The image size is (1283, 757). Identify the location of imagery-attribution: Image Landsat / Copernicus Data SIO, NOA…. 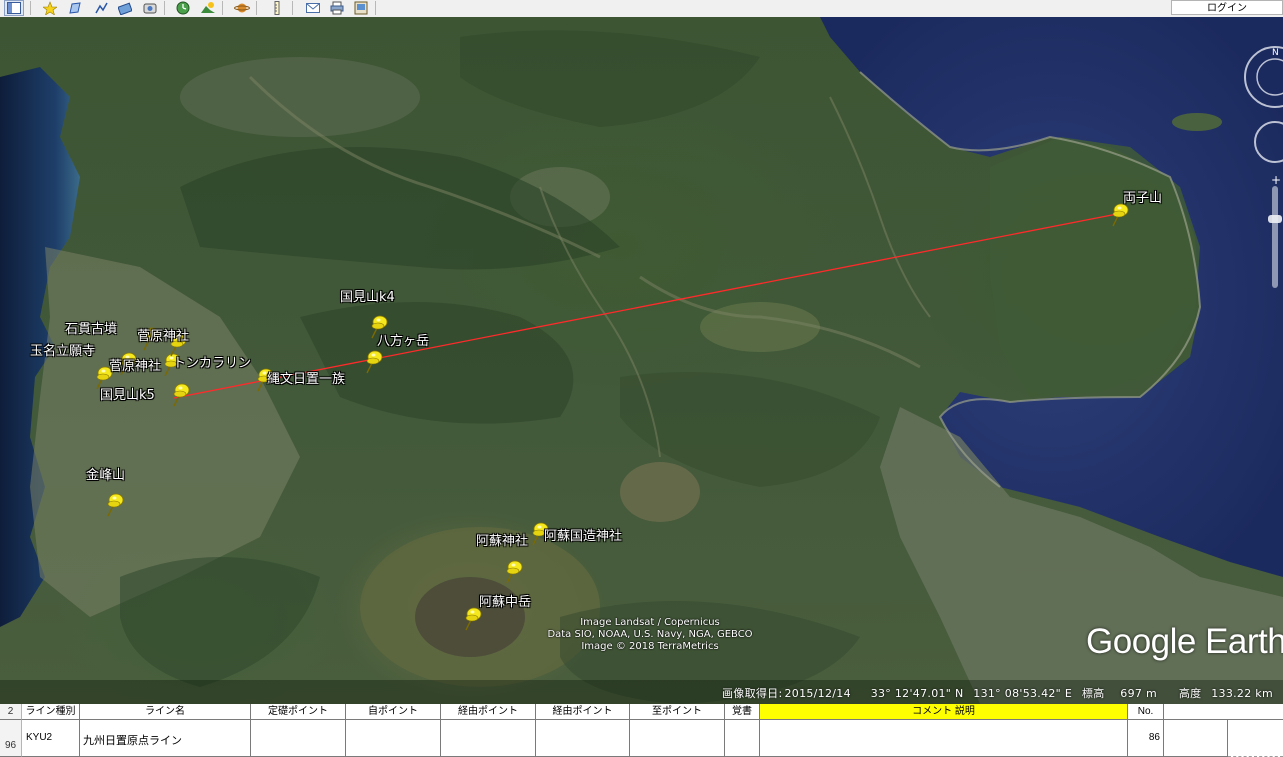
(650, 635).